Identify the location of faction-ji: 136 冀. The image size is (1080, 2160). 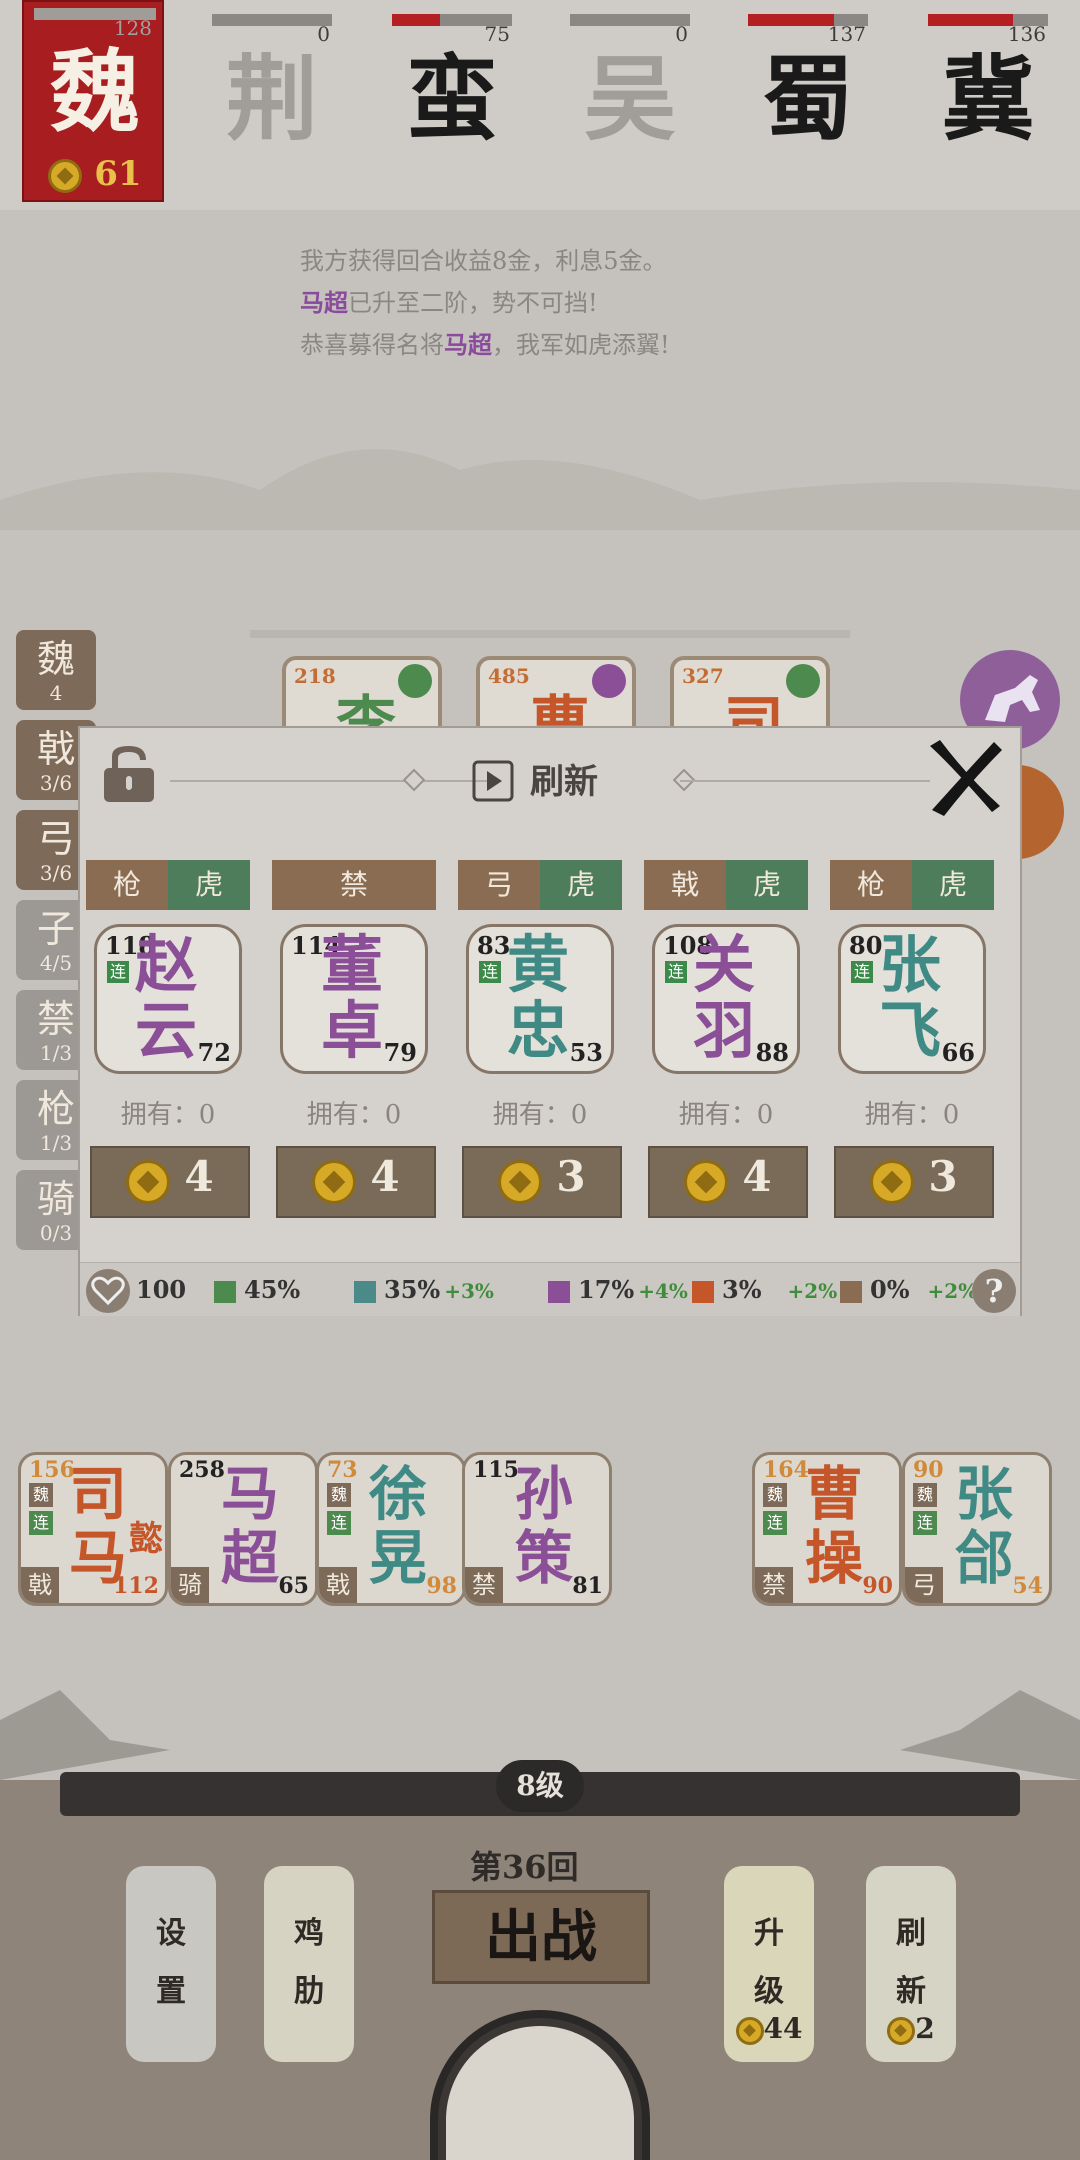
(988, 103).